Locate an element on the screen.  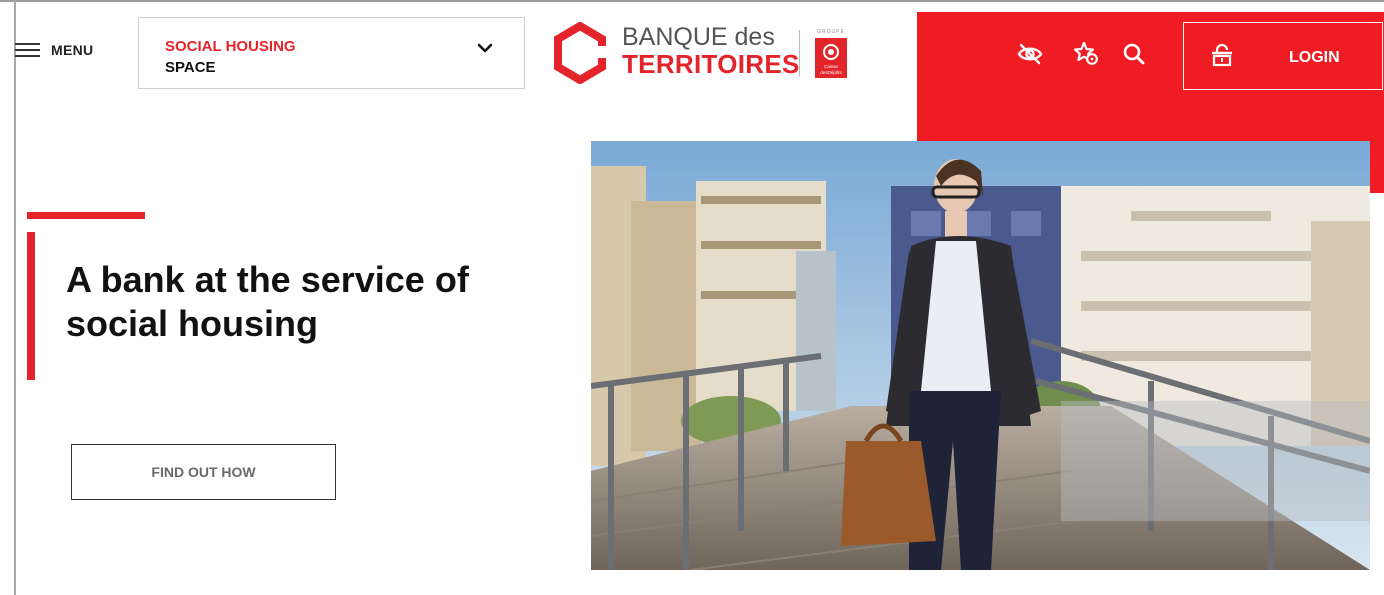
svg-text: GROUPE is located at coordinates (831, 32).